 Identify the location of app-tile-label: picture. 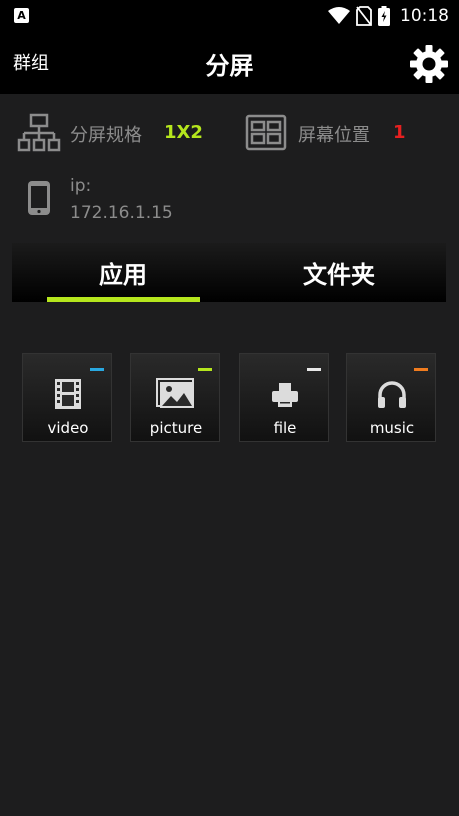
(176, 428).